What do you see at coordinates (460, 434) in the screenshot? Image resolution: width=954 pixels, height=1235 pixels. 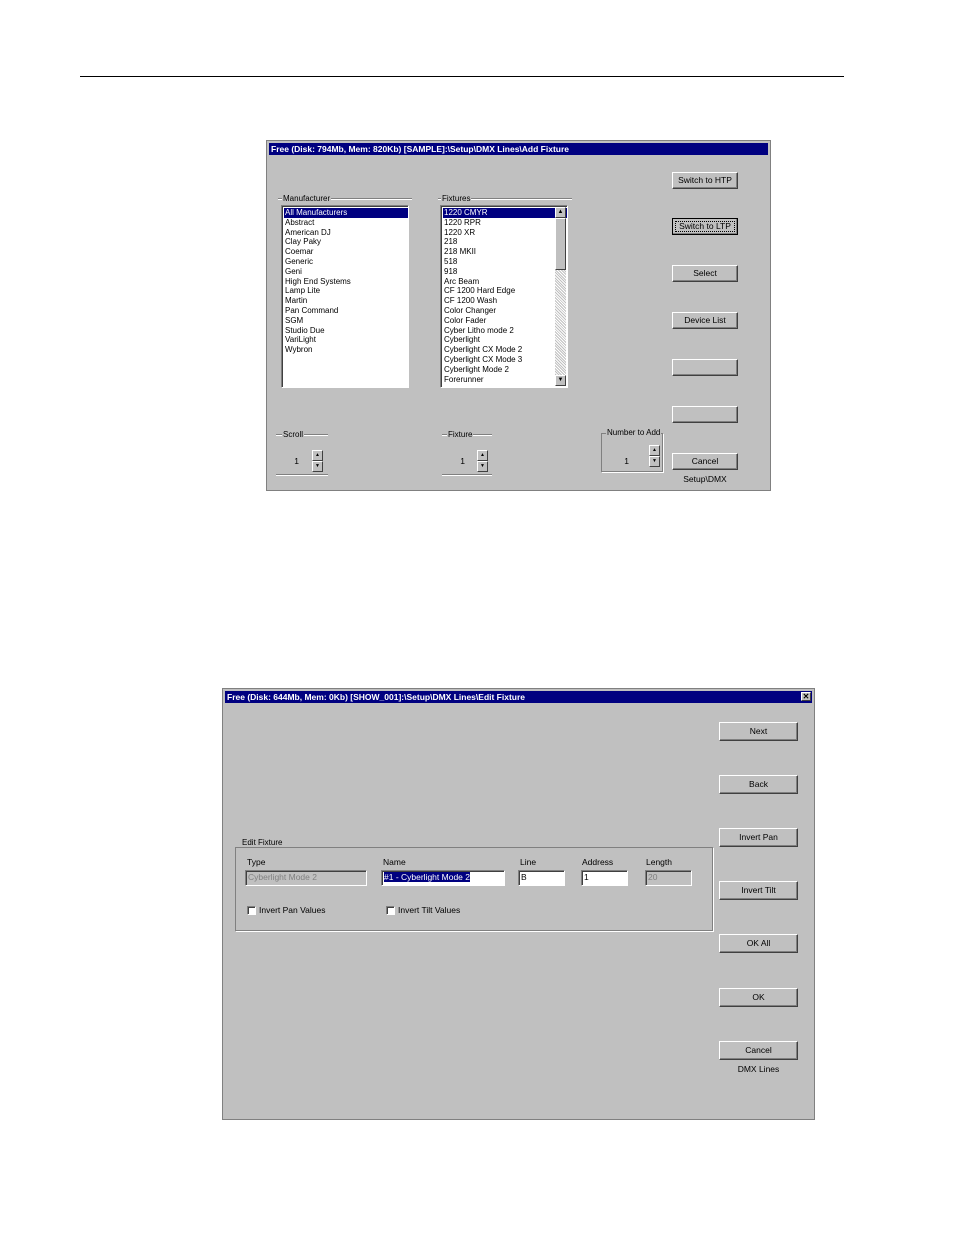 I see `fixture-spin-label: Fixture` at bounding box center [460, 434].